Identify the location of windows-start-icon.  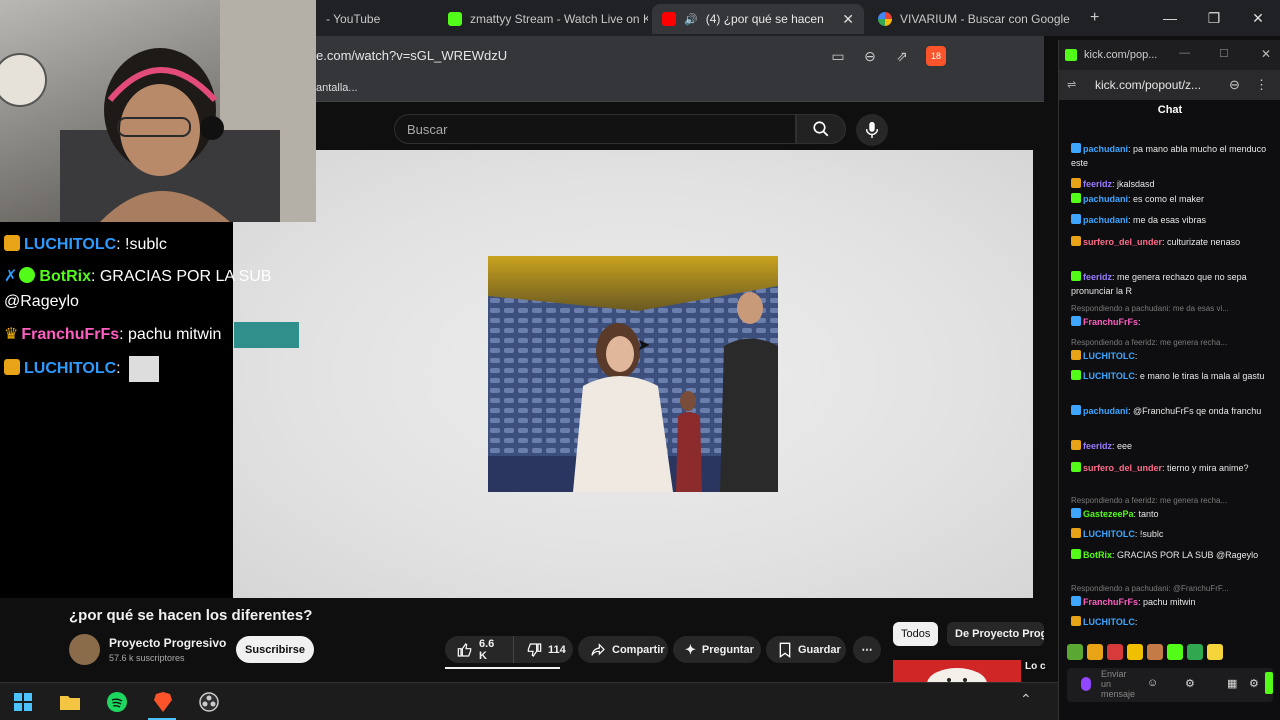
(23, 702).